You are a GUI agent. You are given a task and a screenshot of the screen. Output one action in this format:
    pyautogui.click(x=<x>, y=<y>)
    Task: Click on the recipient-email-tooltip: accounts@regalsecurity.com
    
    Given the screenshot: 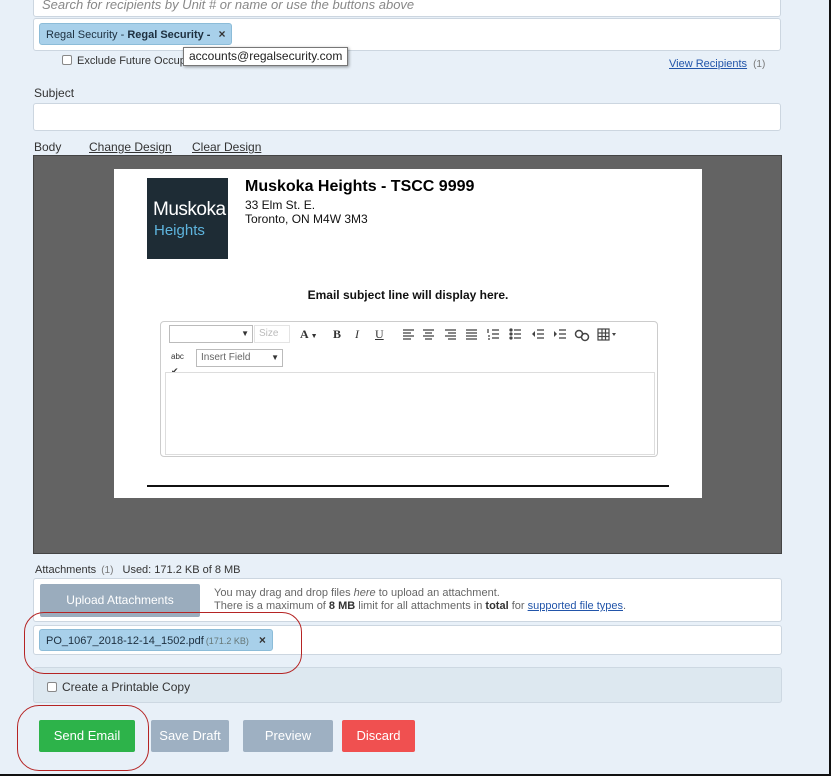 What is the action you would take?
    pyautogui.click(x=266, y=56)
    